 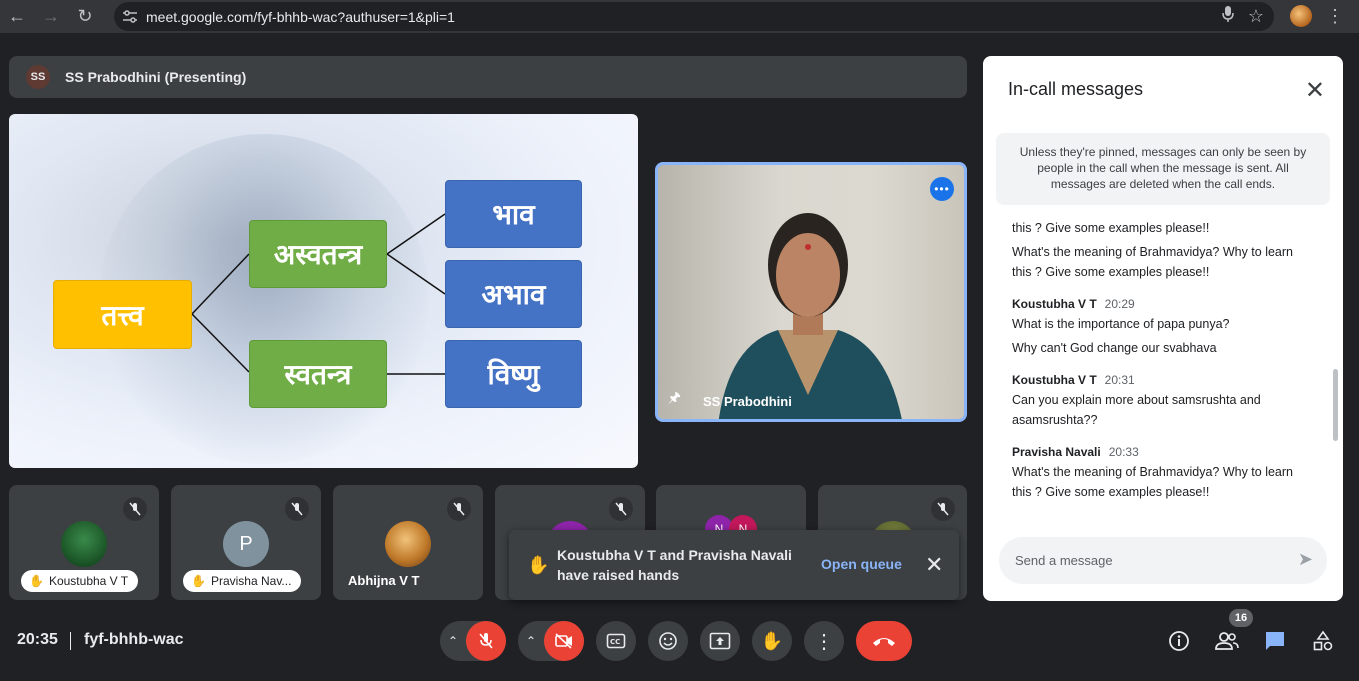 I want to click on site-settings-icon, so click(x=130, y=16).